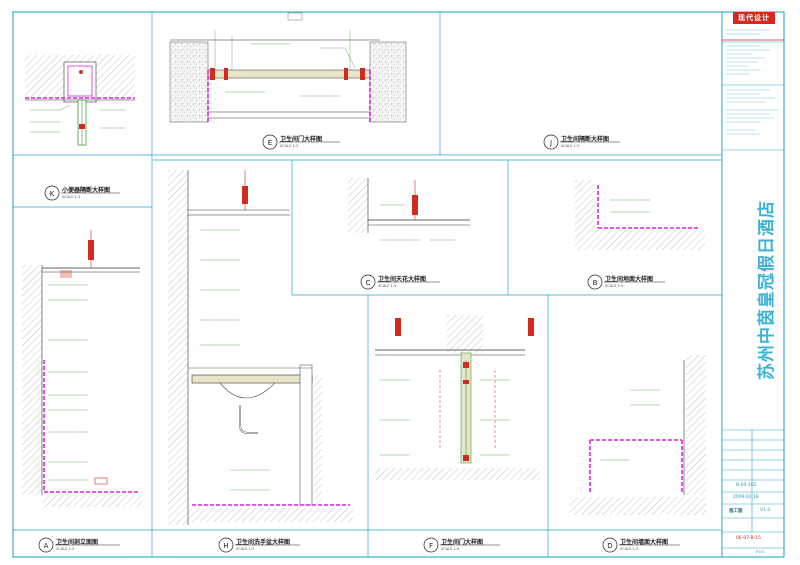  What do you see at coordinates (263, 542) in the screenshot?
I see `detail-H-title: 卫生间洗手盆大样图` at bounding box center [263, 542].